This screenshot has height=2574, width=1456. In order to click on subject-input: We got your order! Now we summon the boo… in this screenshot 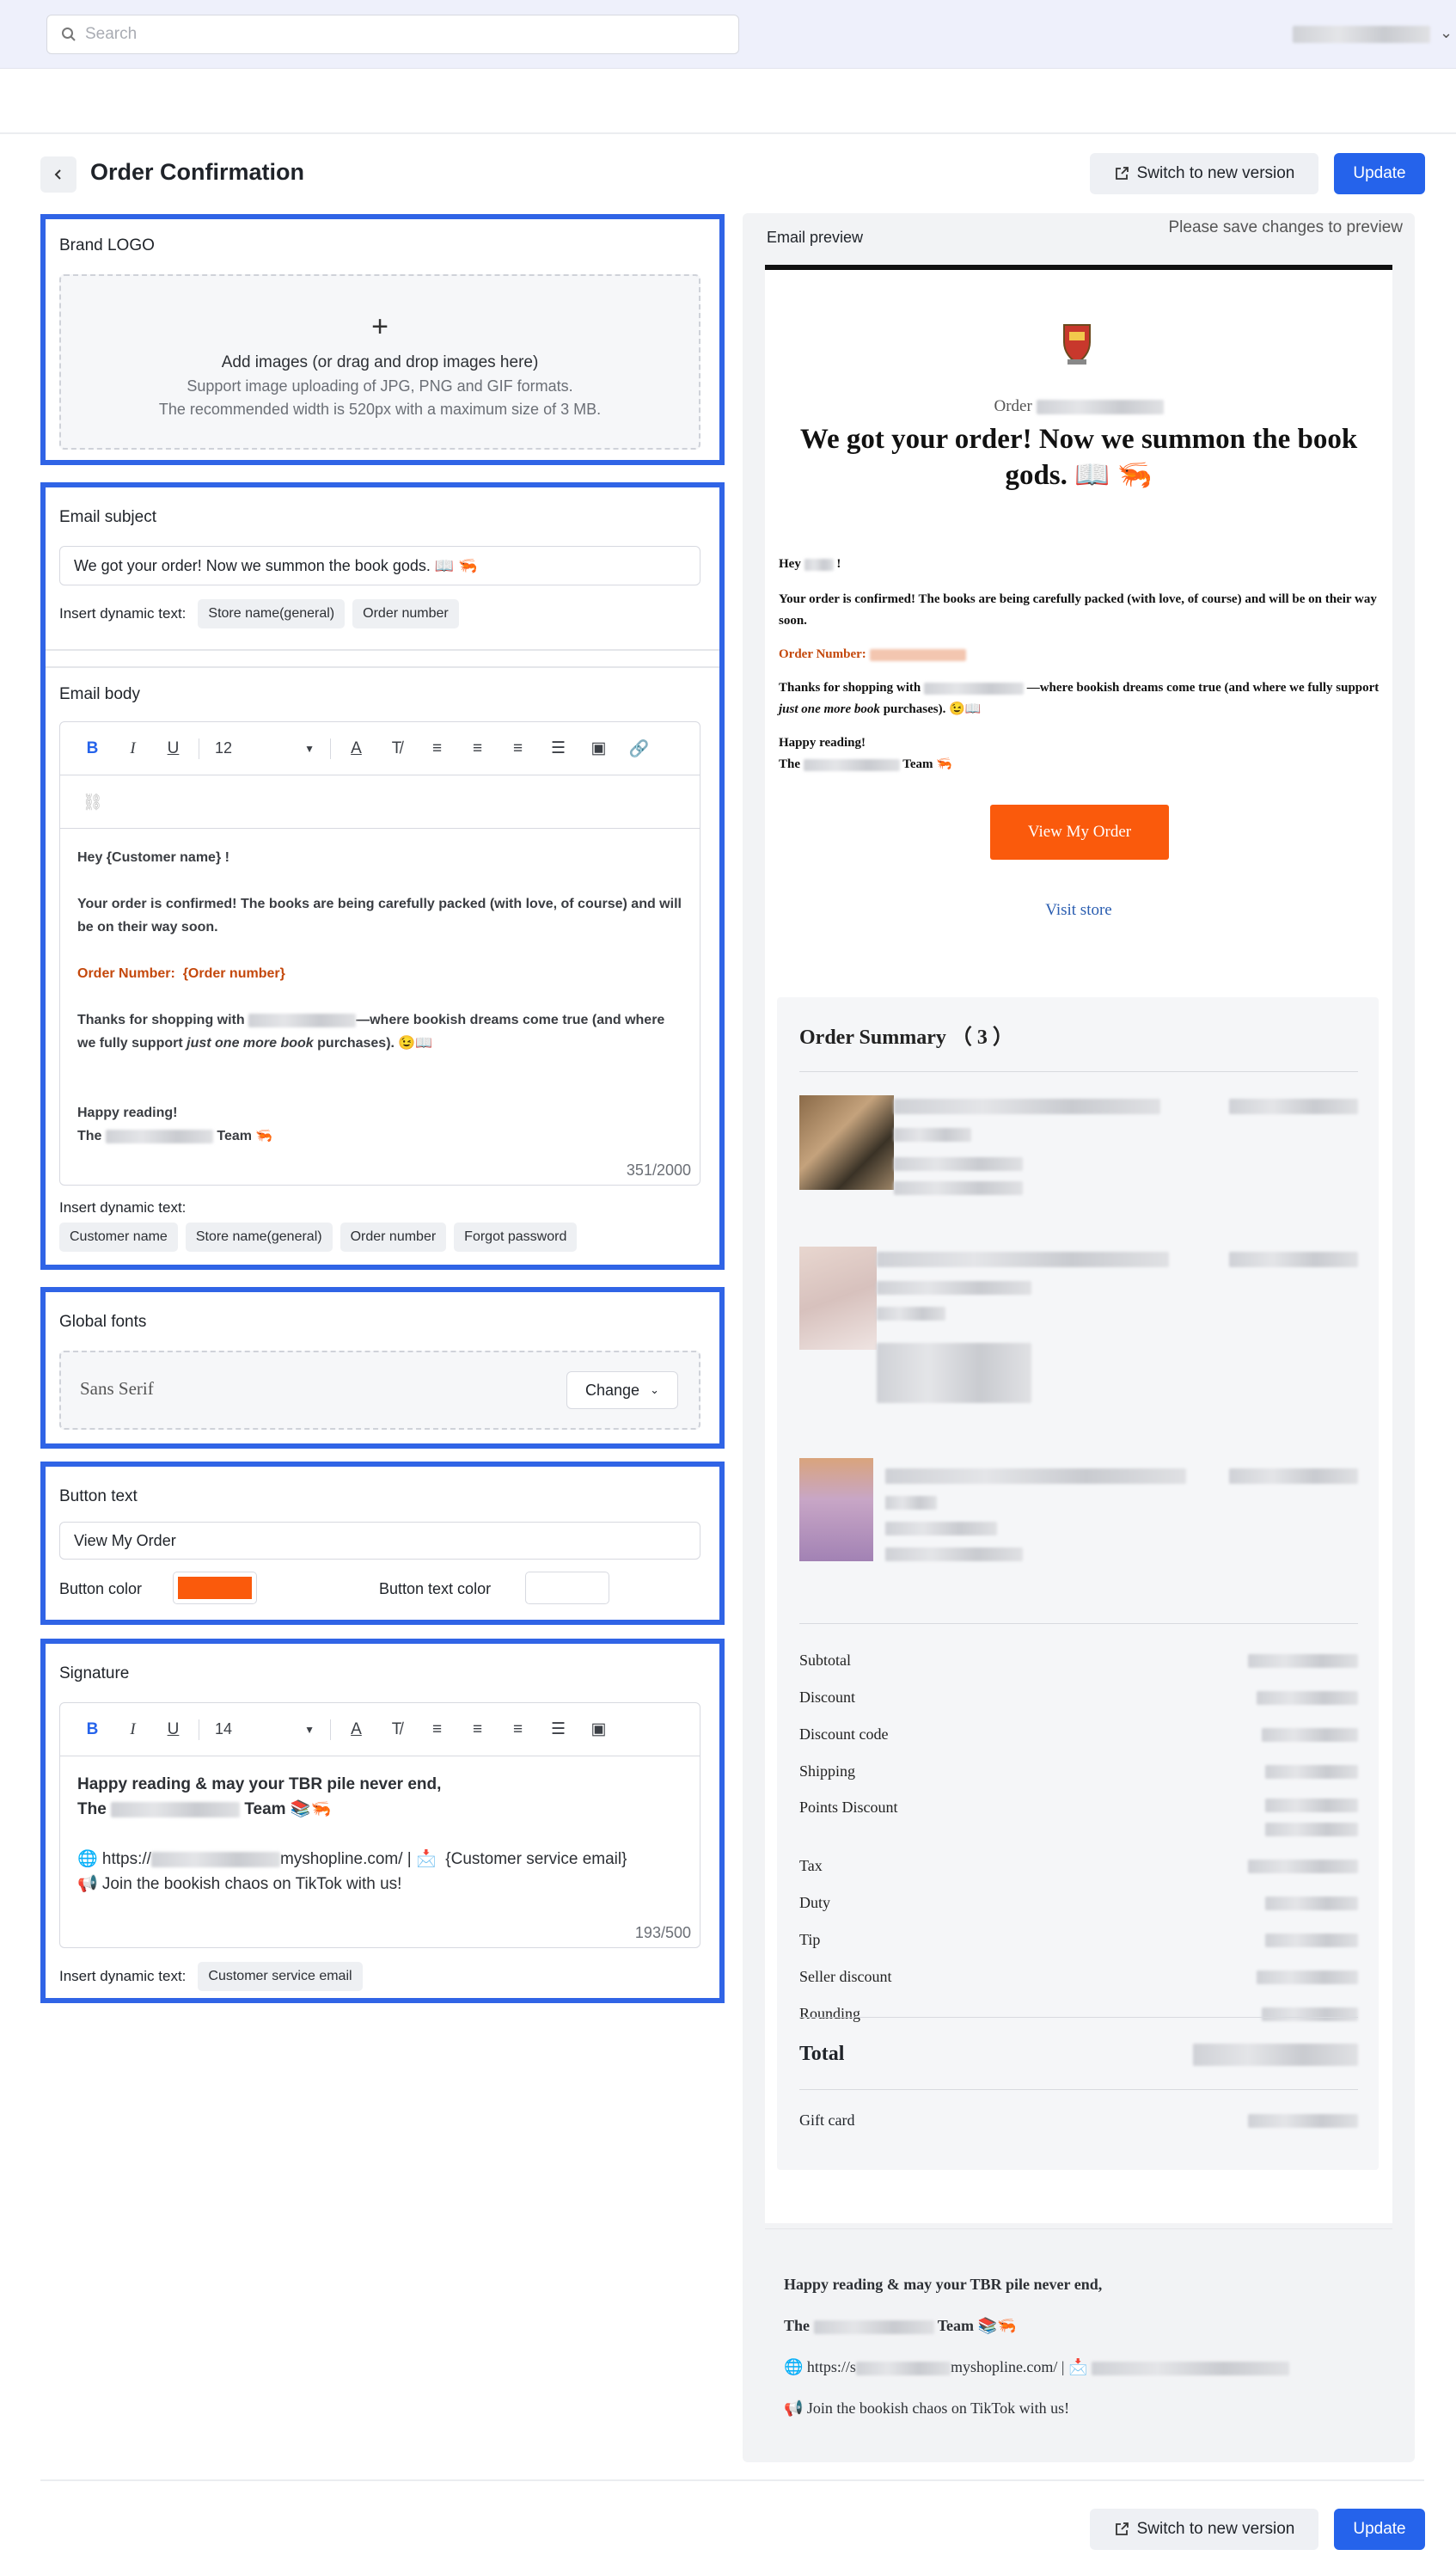, I will do `click(380, 565)`.